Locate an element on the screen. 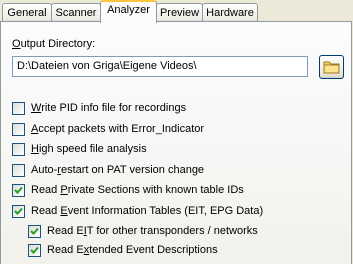  output-directory-label: Output Directory: is located at coordinates (54, 44).